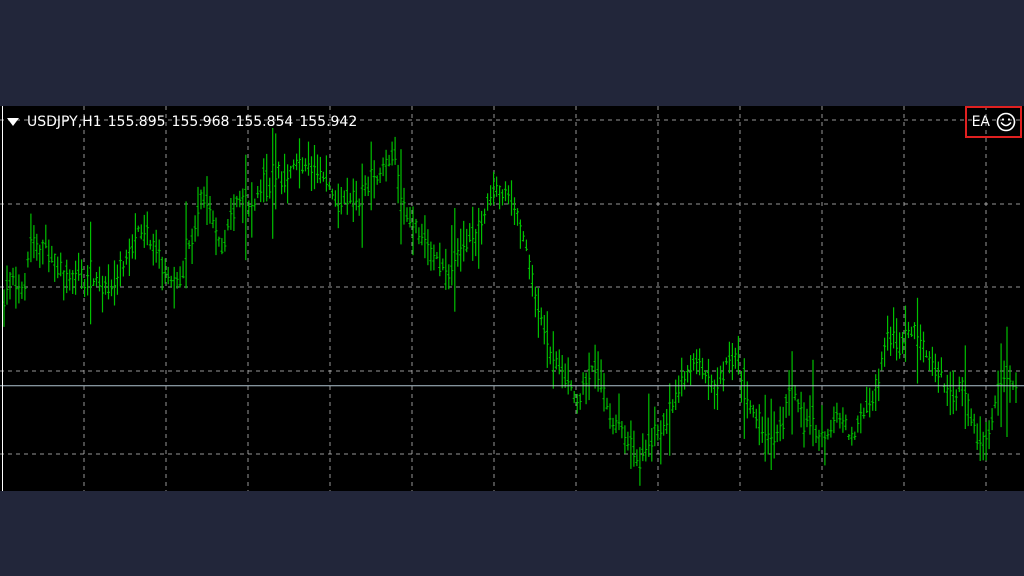  Describe the element at coordinates (13, 122) in the screenshot. I see `collapse-arrow-icon` at that location.